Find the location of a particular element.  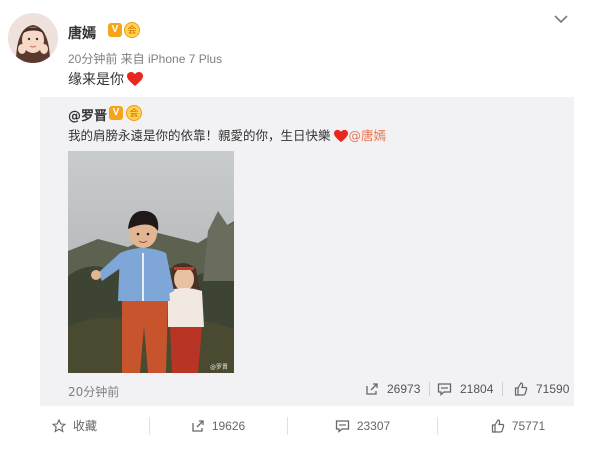

repost-button: 19626 is located at coordinates (218, 426).